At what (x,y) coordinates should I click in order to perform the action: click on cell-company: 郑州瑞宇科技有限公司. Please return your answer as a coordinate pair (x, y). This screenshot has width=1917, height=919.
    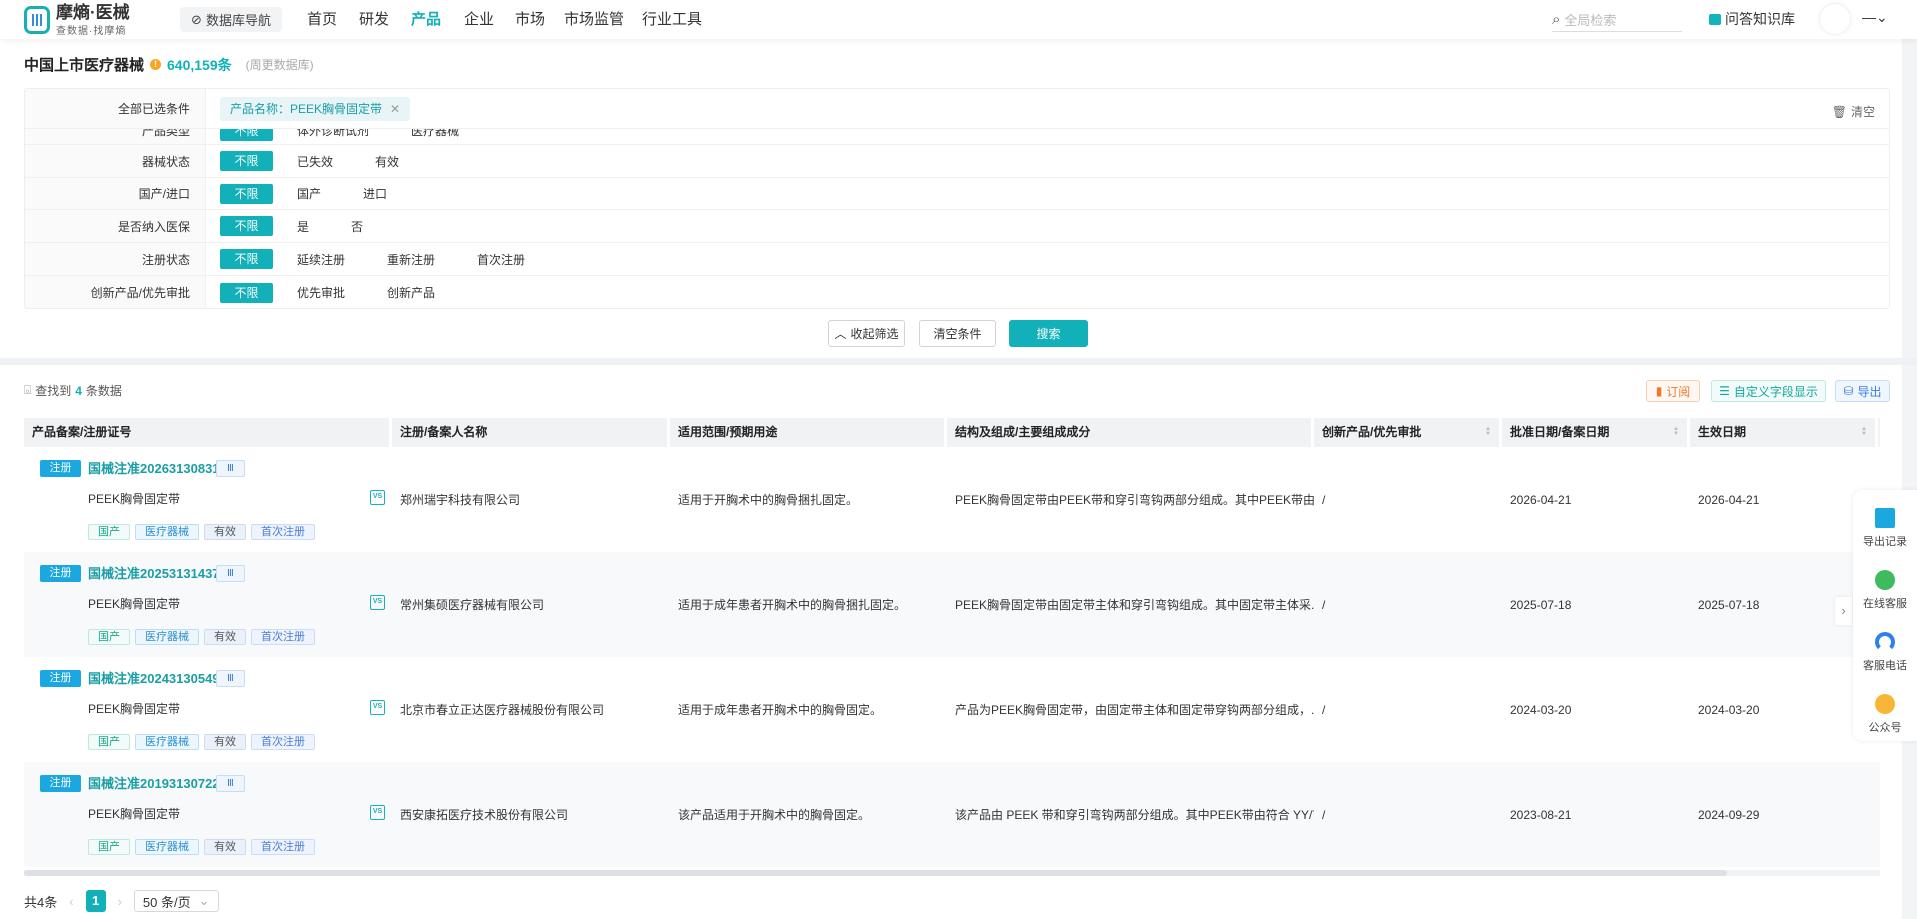
    Looking at the image, I should click on (531, 499).